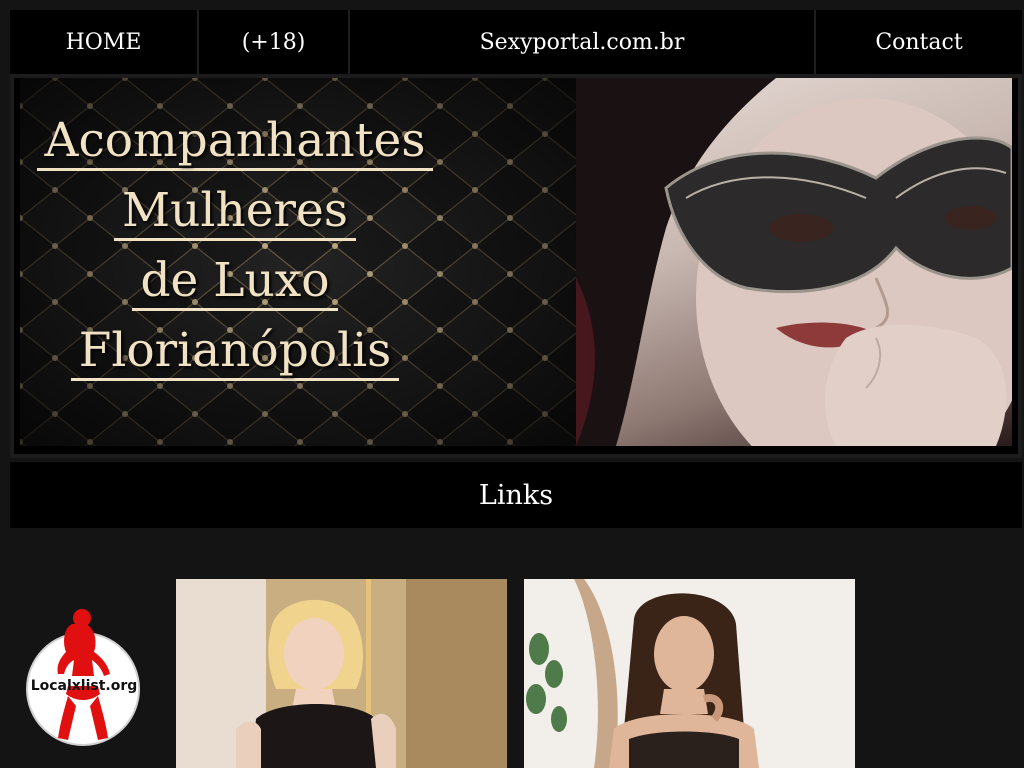 Image resolution: width=1024 pixels, height=768 pixels. What do you see at coordinates (104, 42) in the screenshot?
I see `nav-home-link: HOME` at bounding box center [104, 42].